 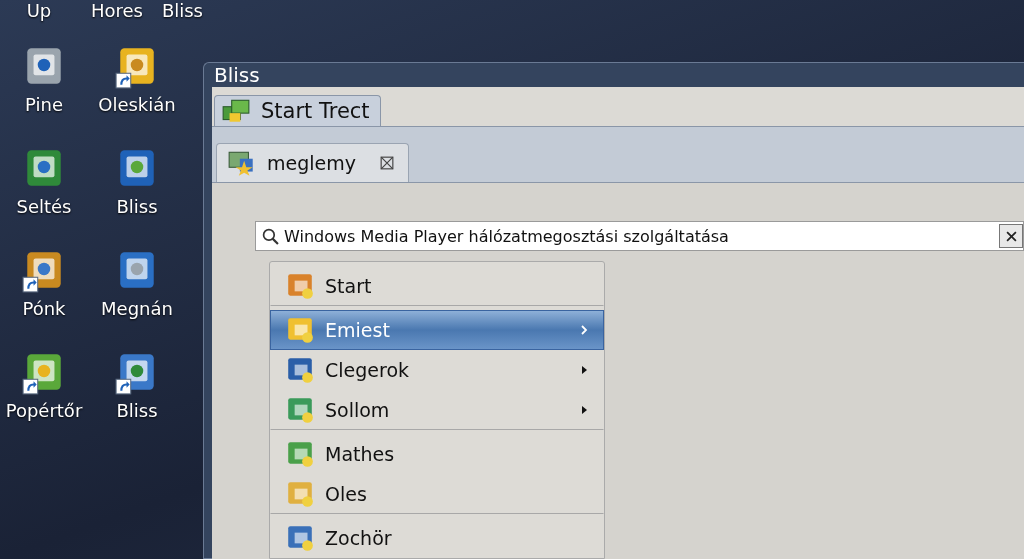 What do you see at coordinates (437, 454) in the screenshot?
I see `menu-item: Mathes` at bounding box center [437, 454].